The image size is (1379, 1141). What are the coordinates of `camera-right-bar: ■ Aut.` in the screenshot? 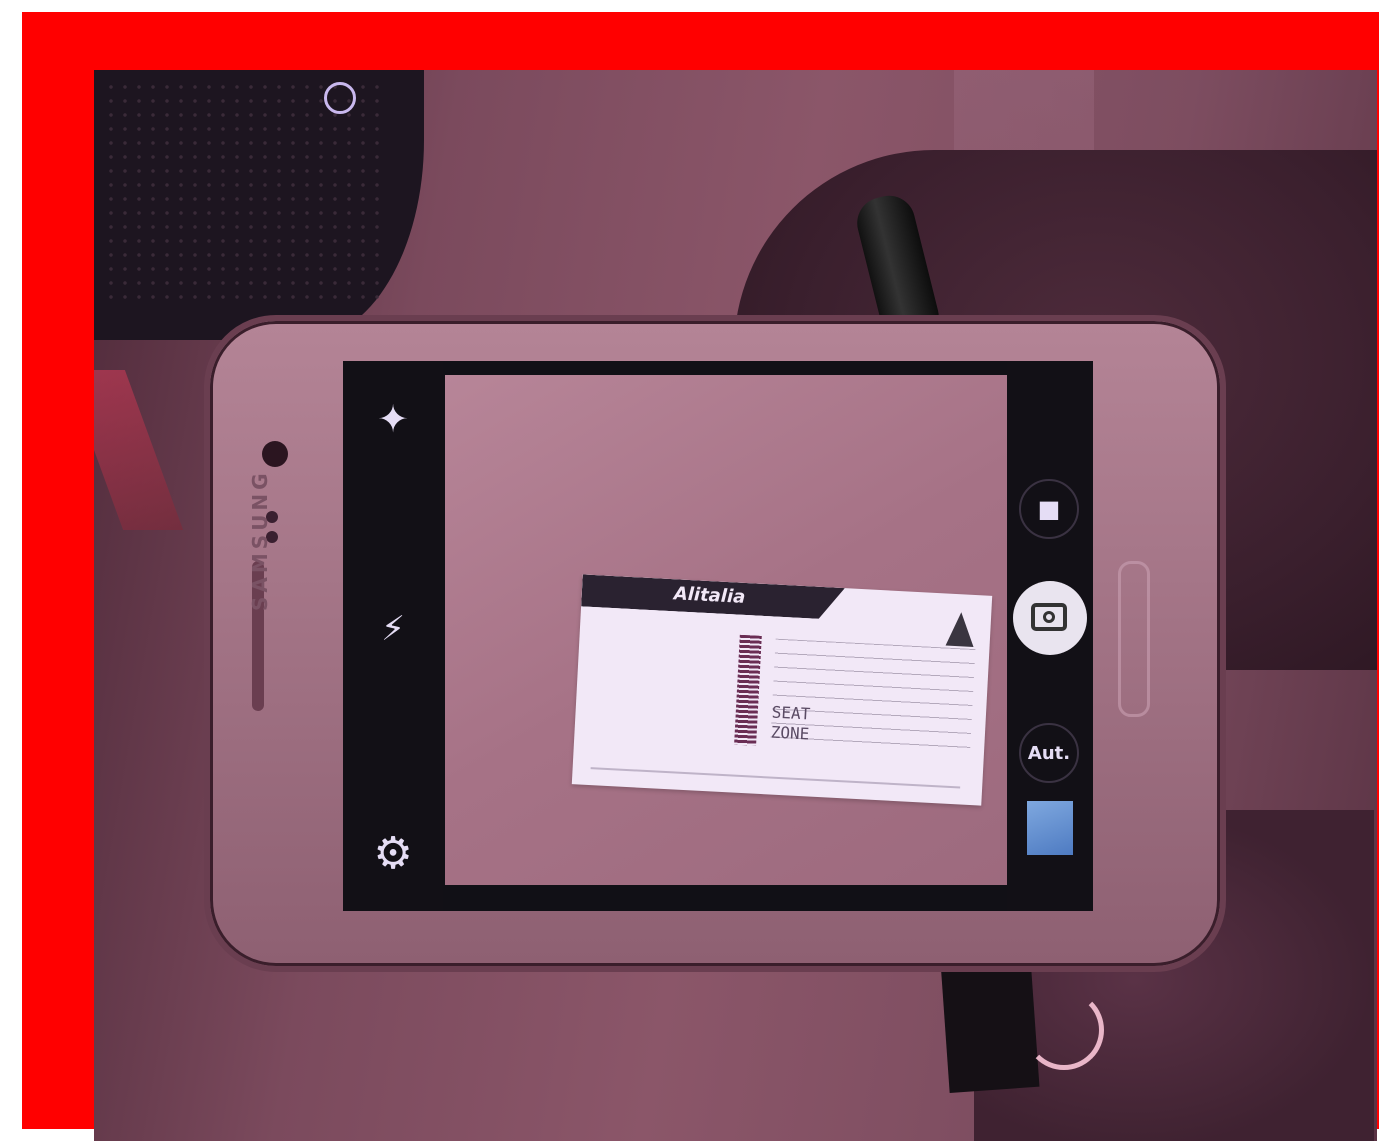 It's located at (1050, 636).